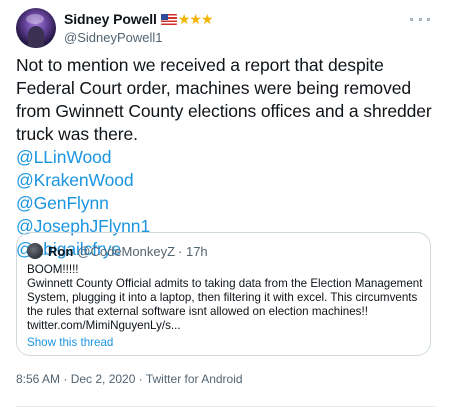  I want to click on quoted-author-handle: @CodeMonkeyZ, so click(126, 251).